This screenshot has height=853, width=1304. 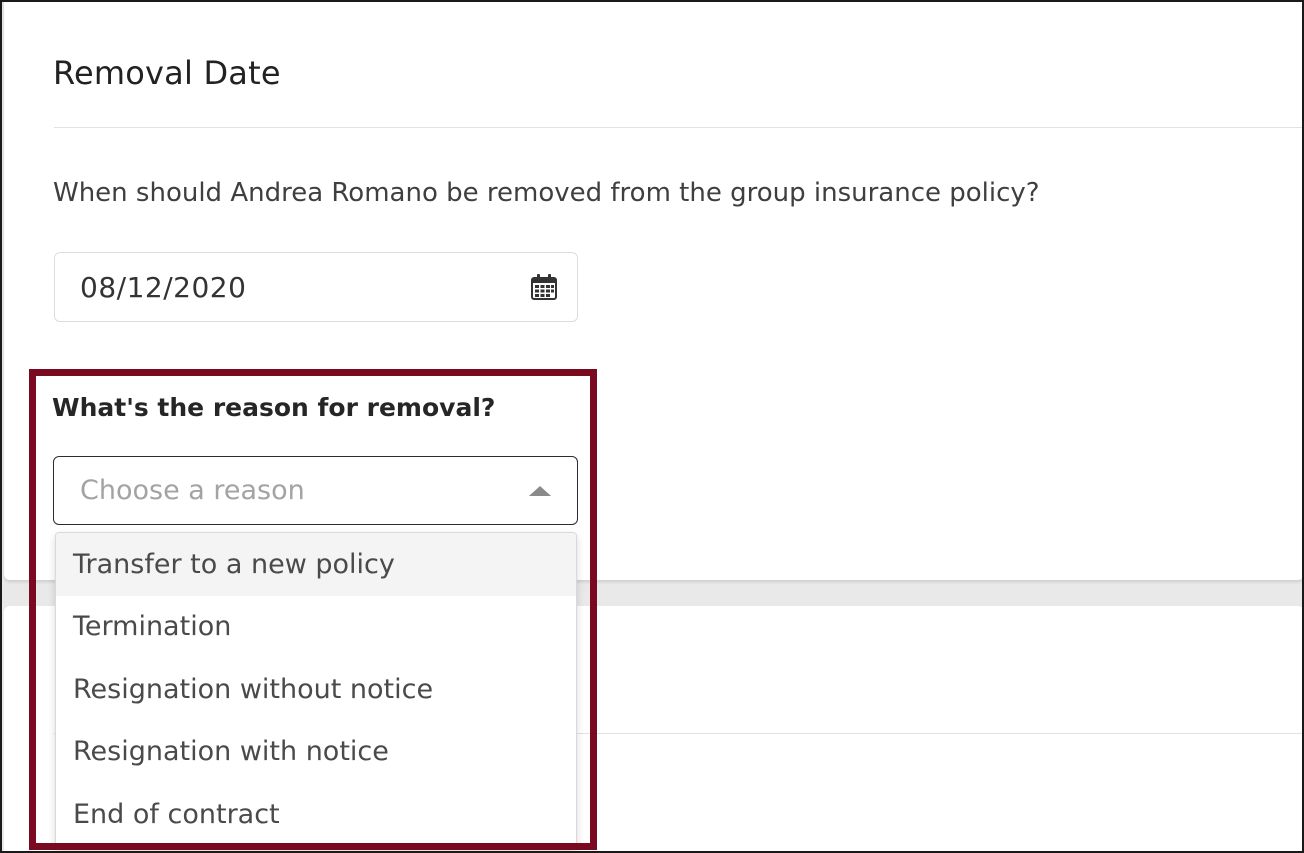 I want to click on section-title: Removal Date, so click(x=167, y=73).